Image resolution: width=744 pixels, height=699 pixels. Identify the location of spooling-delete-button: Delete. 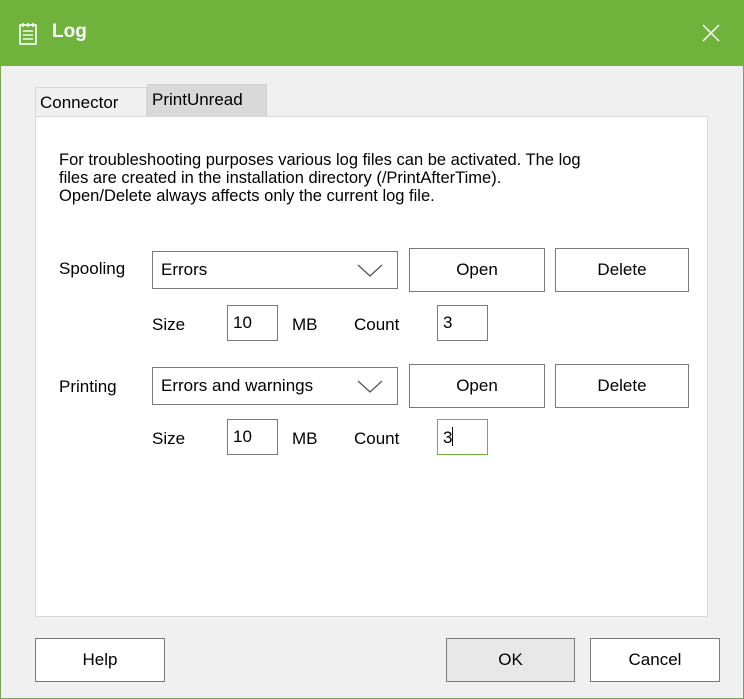
(622, 270).